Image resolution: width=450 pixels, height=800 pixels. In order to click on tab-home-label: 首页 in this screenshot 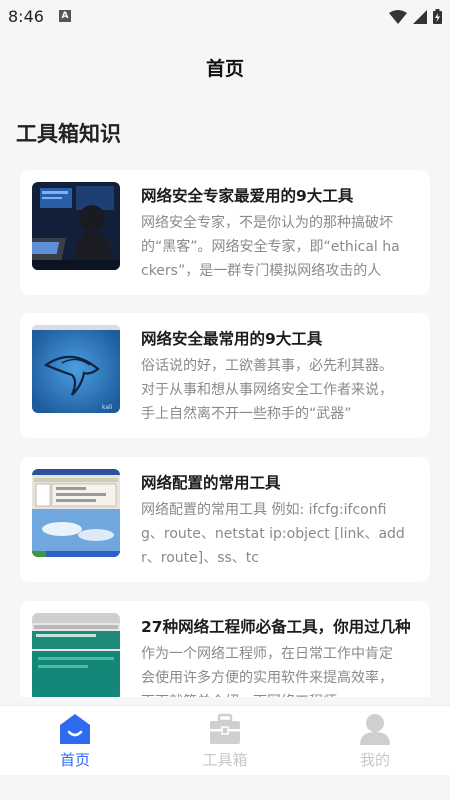, I will do `click(74, 760)`.